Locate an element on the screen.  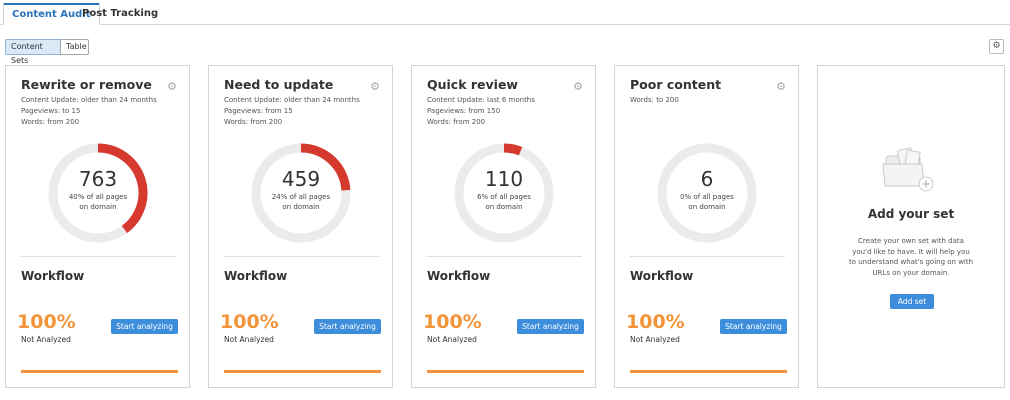
page-count: 459 is located at coordinates (301, 179).